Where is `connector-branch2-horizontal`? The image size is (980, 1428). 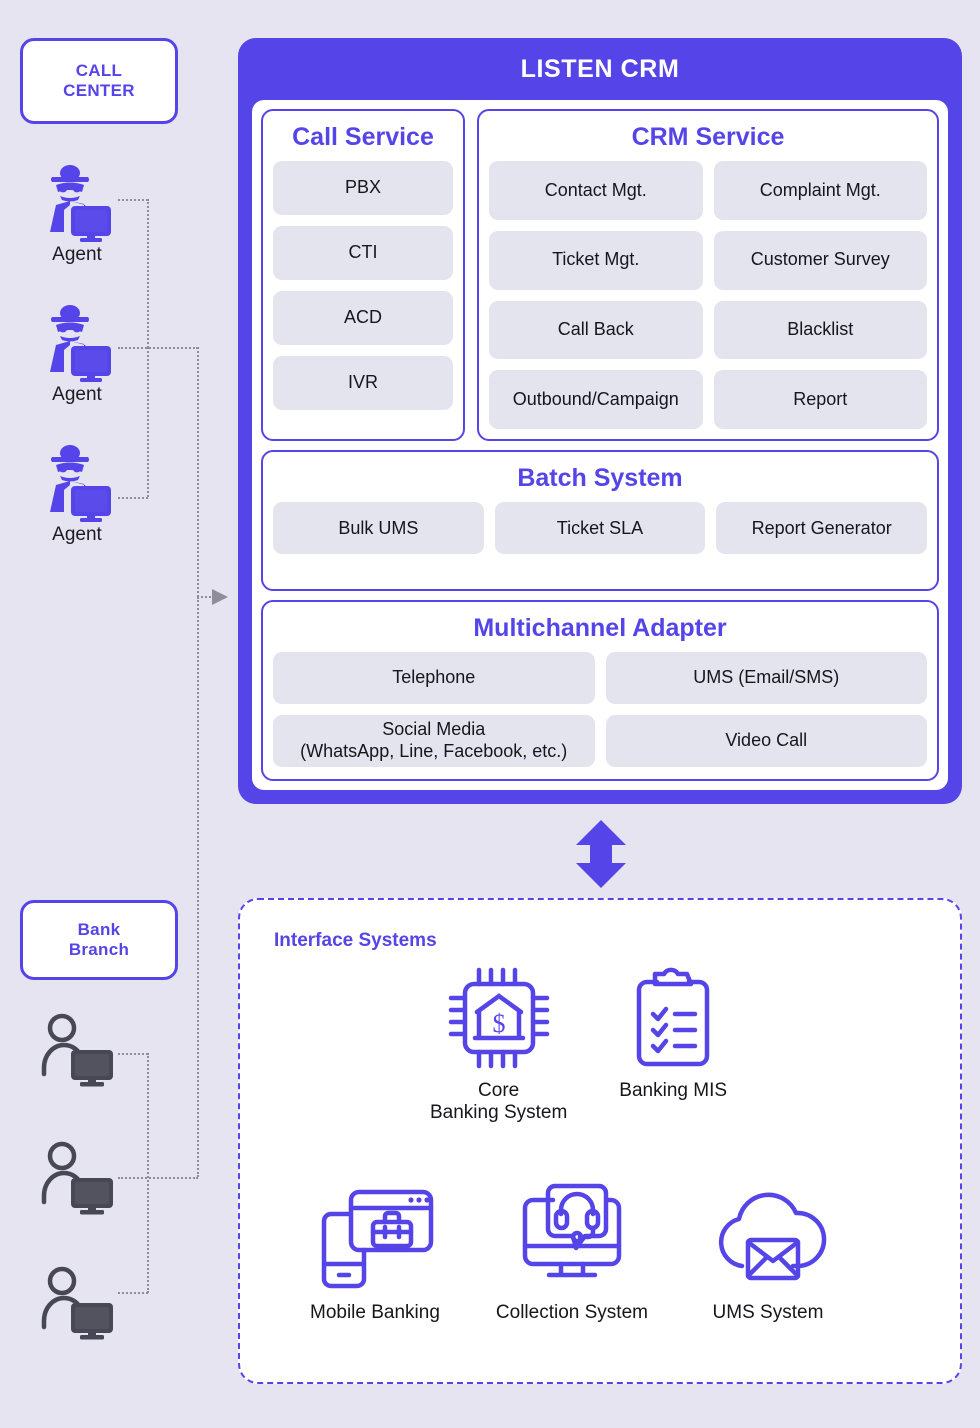 connector-branch2-horizontal is located at coordinates (158, 1178).